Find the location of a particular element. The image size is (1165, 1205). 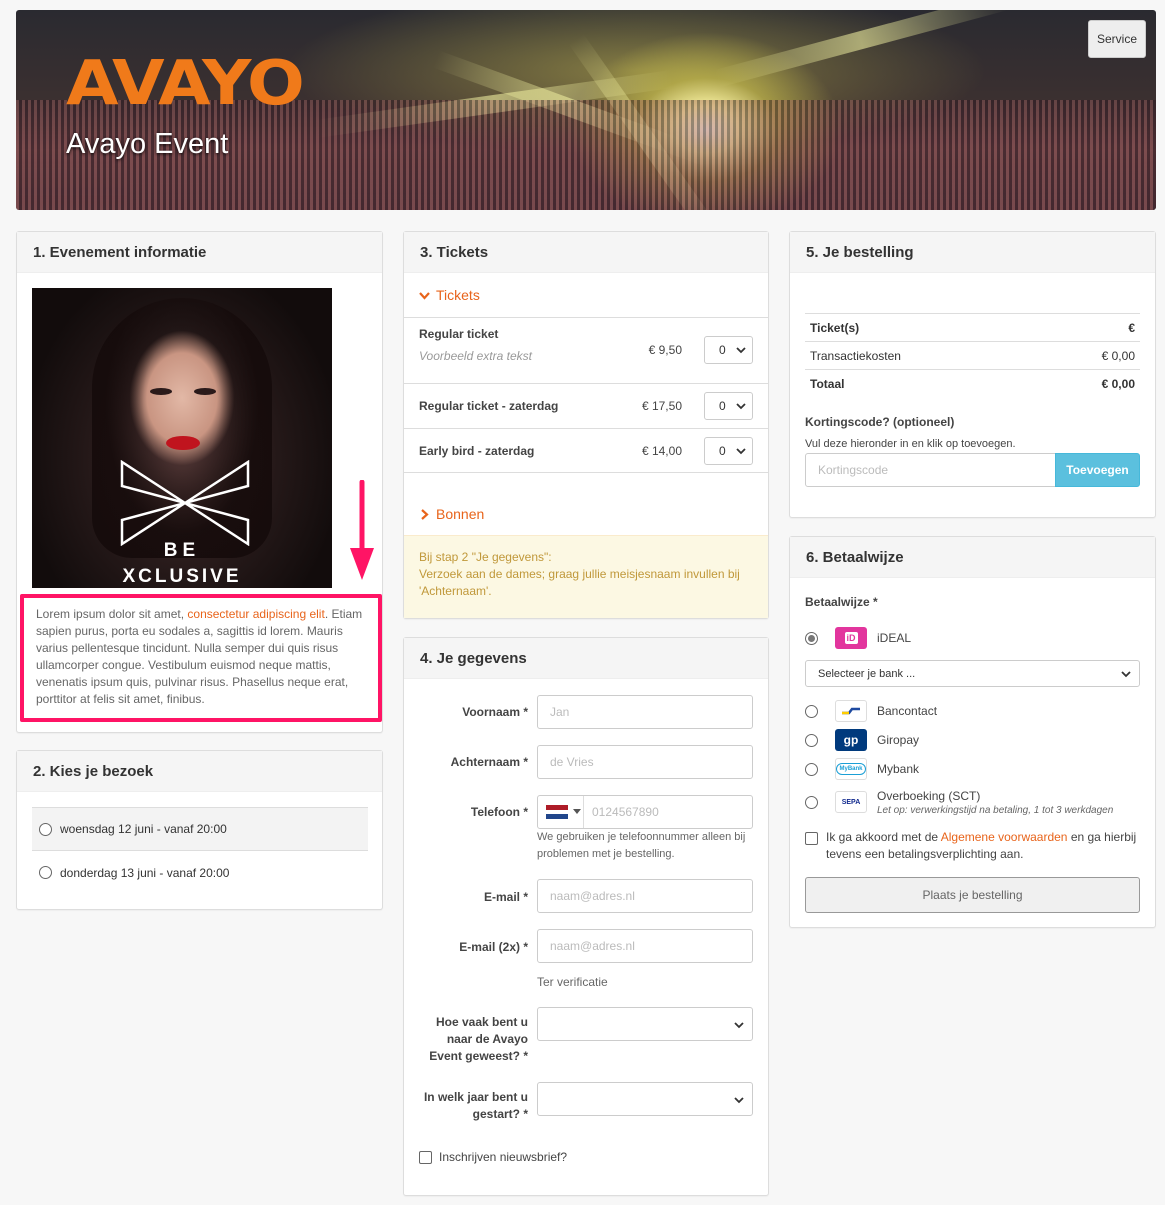

year-select is located at coordinates (645, 1099).